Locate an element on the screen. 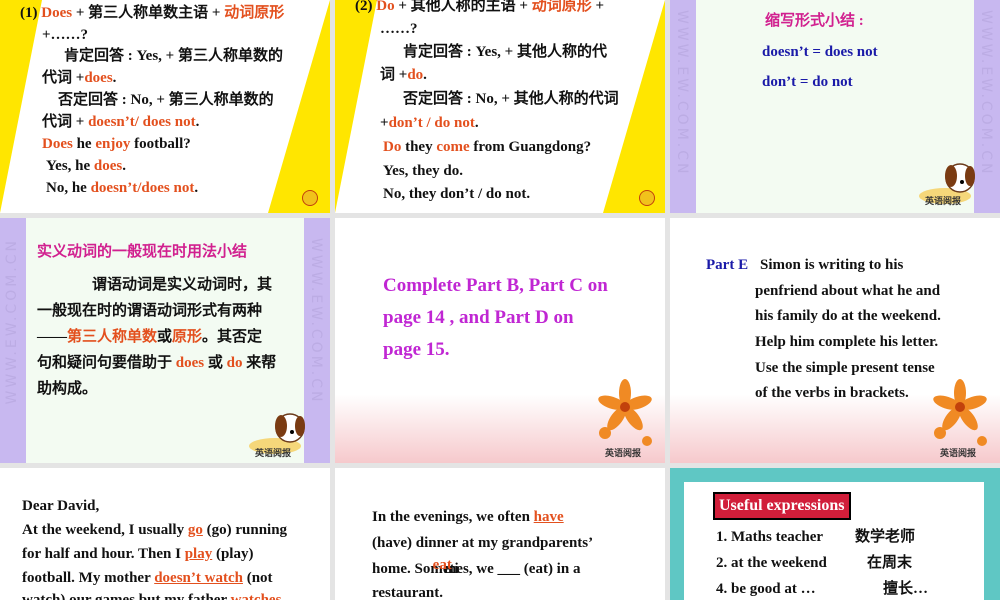 The width and height of the screenshot is (1000, 600). summary-title: 实义动词的一般现在时用法小结 is located at coordinates (142, 252).